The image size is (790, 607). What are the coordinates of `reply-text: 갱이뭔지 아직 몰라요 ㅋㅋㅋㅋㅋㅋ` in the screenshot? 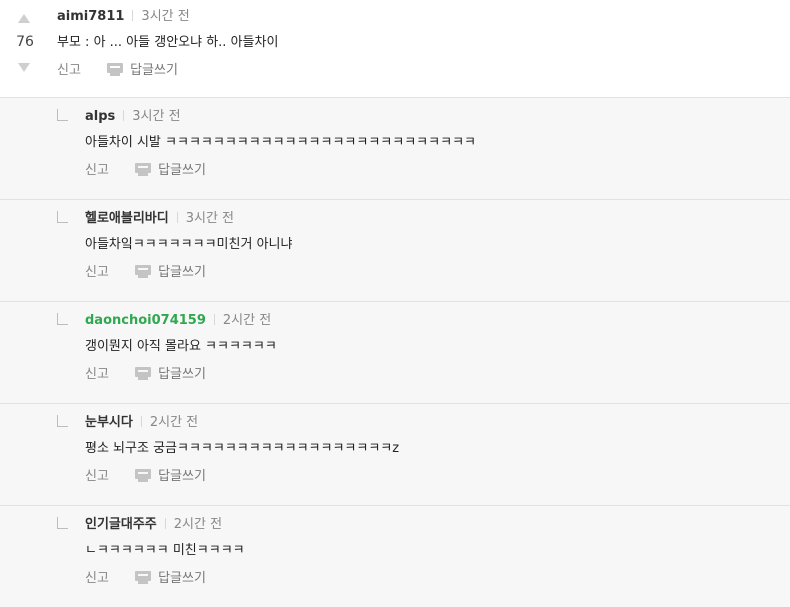 It's located at (181, 346).